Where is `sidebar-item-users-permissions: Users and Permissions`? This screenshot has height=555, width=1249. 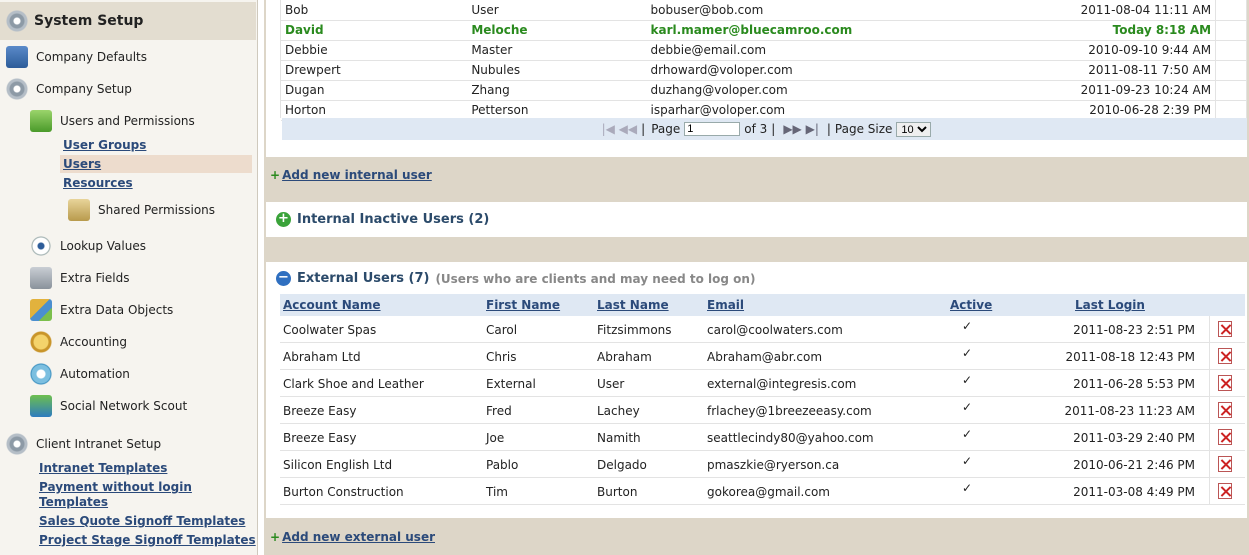 sidebar-item-users-permissions: Users and Permissions is located at coordinates (112, 121).